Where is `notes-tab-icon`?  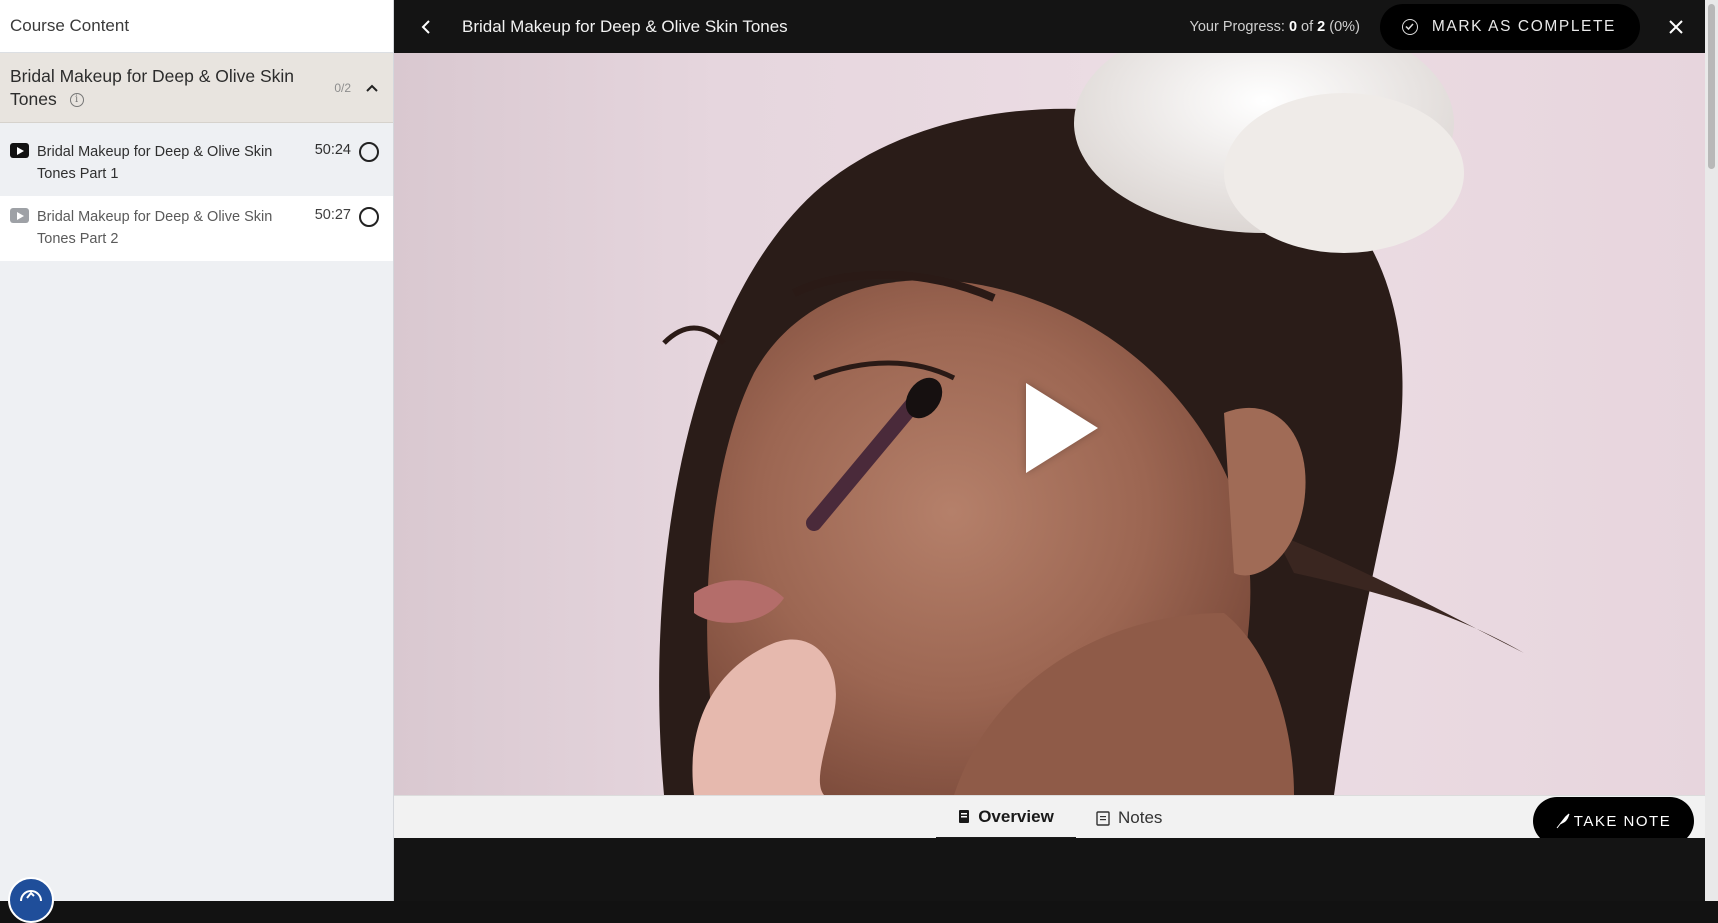 notes-tab-icon is located at coordinates (1103, 818).